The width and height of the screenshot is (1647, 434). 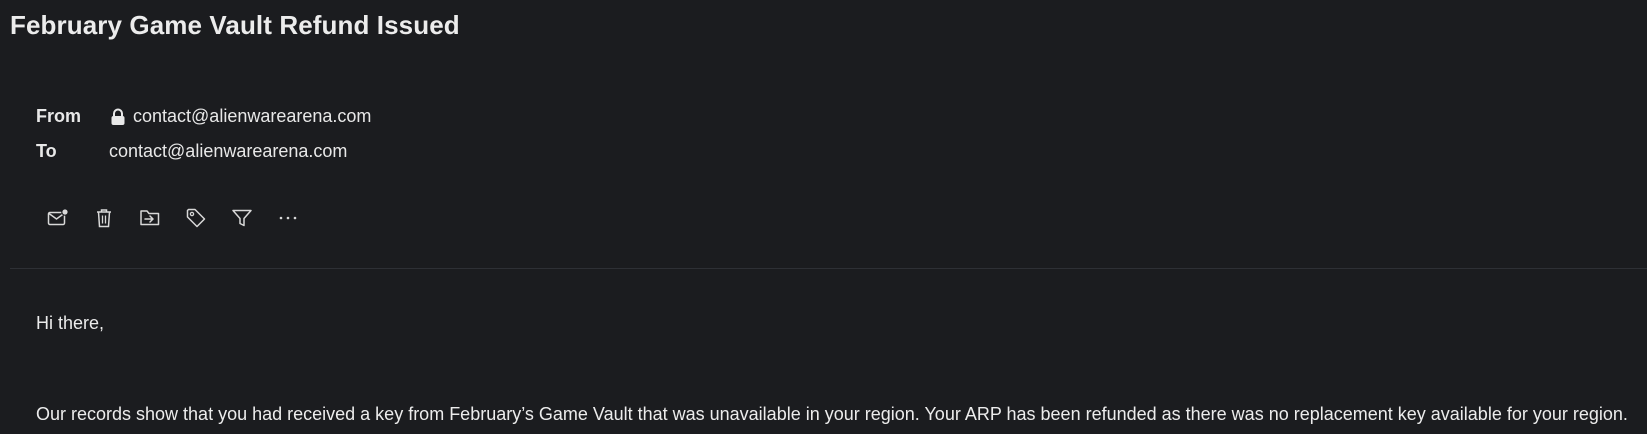 I want to click on delete-button, so click(x=104, y=218).